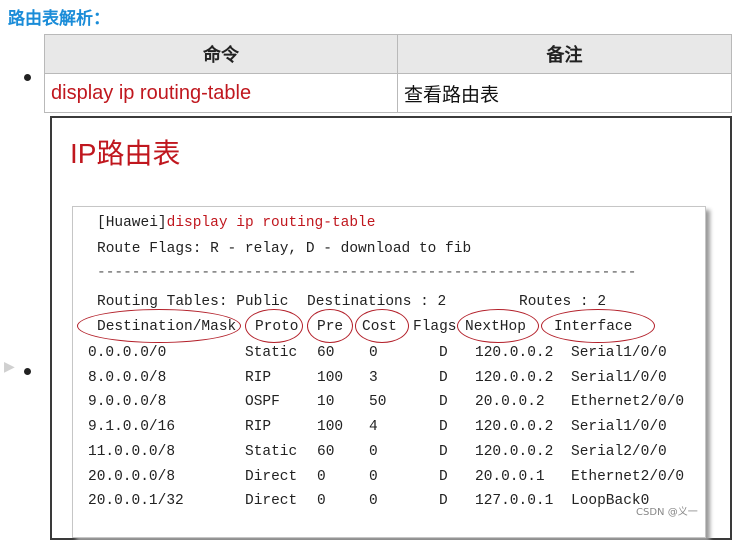  I want to click on route-cell-destination: 20.0.0.0/8, so click(132, 476).